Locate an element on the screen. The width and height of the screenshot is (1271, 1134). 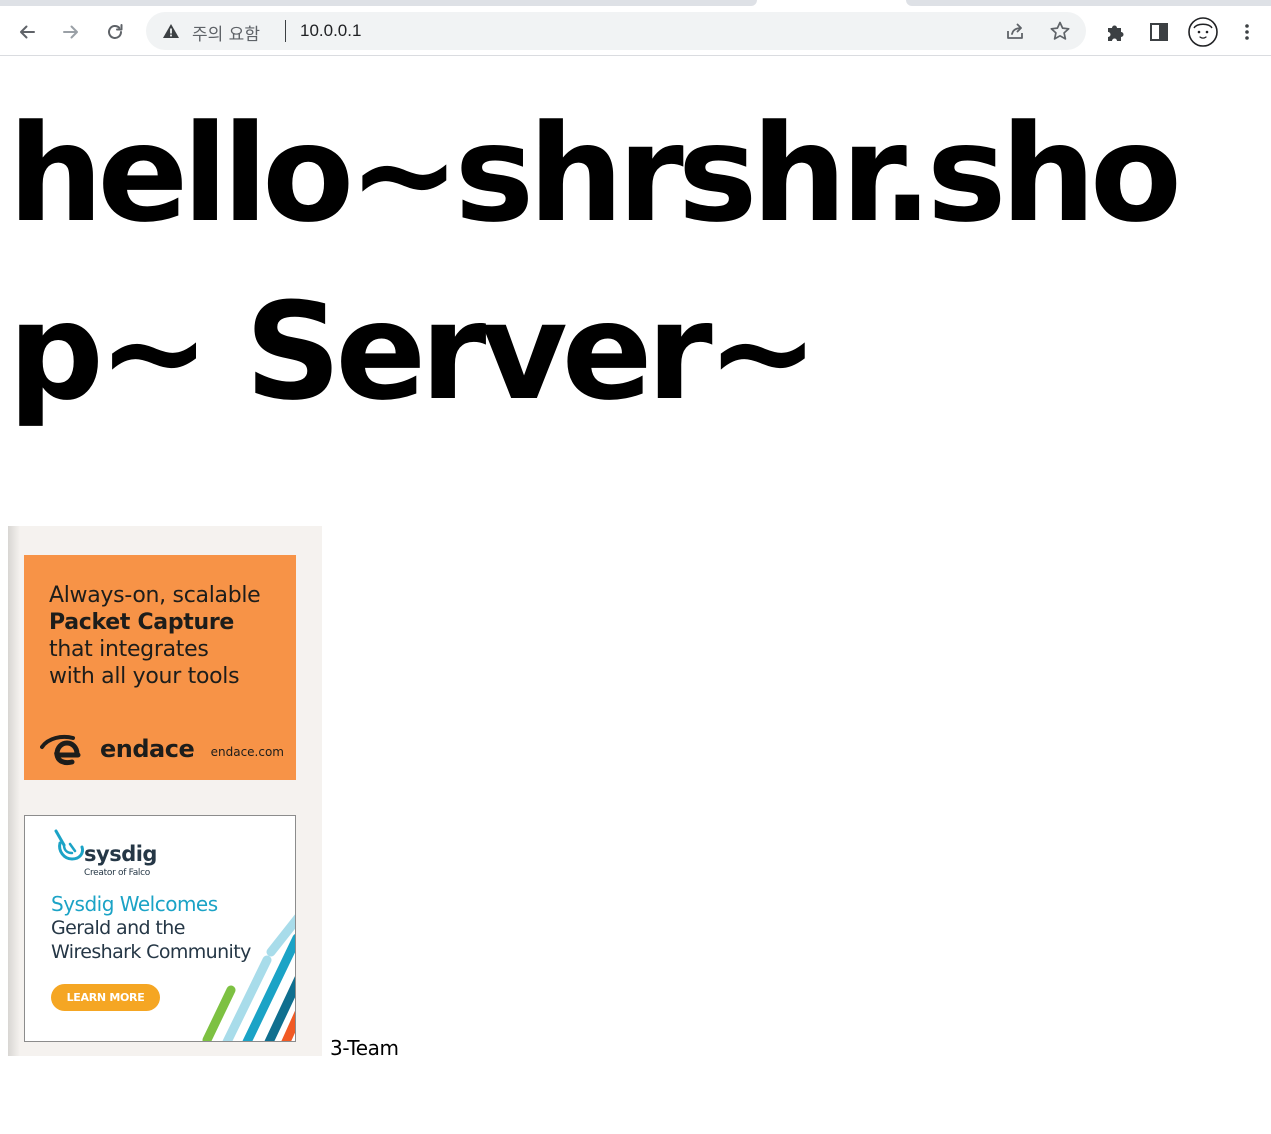
sysdig-tagline: Creator of Falco is located at coordinates (117, 873).